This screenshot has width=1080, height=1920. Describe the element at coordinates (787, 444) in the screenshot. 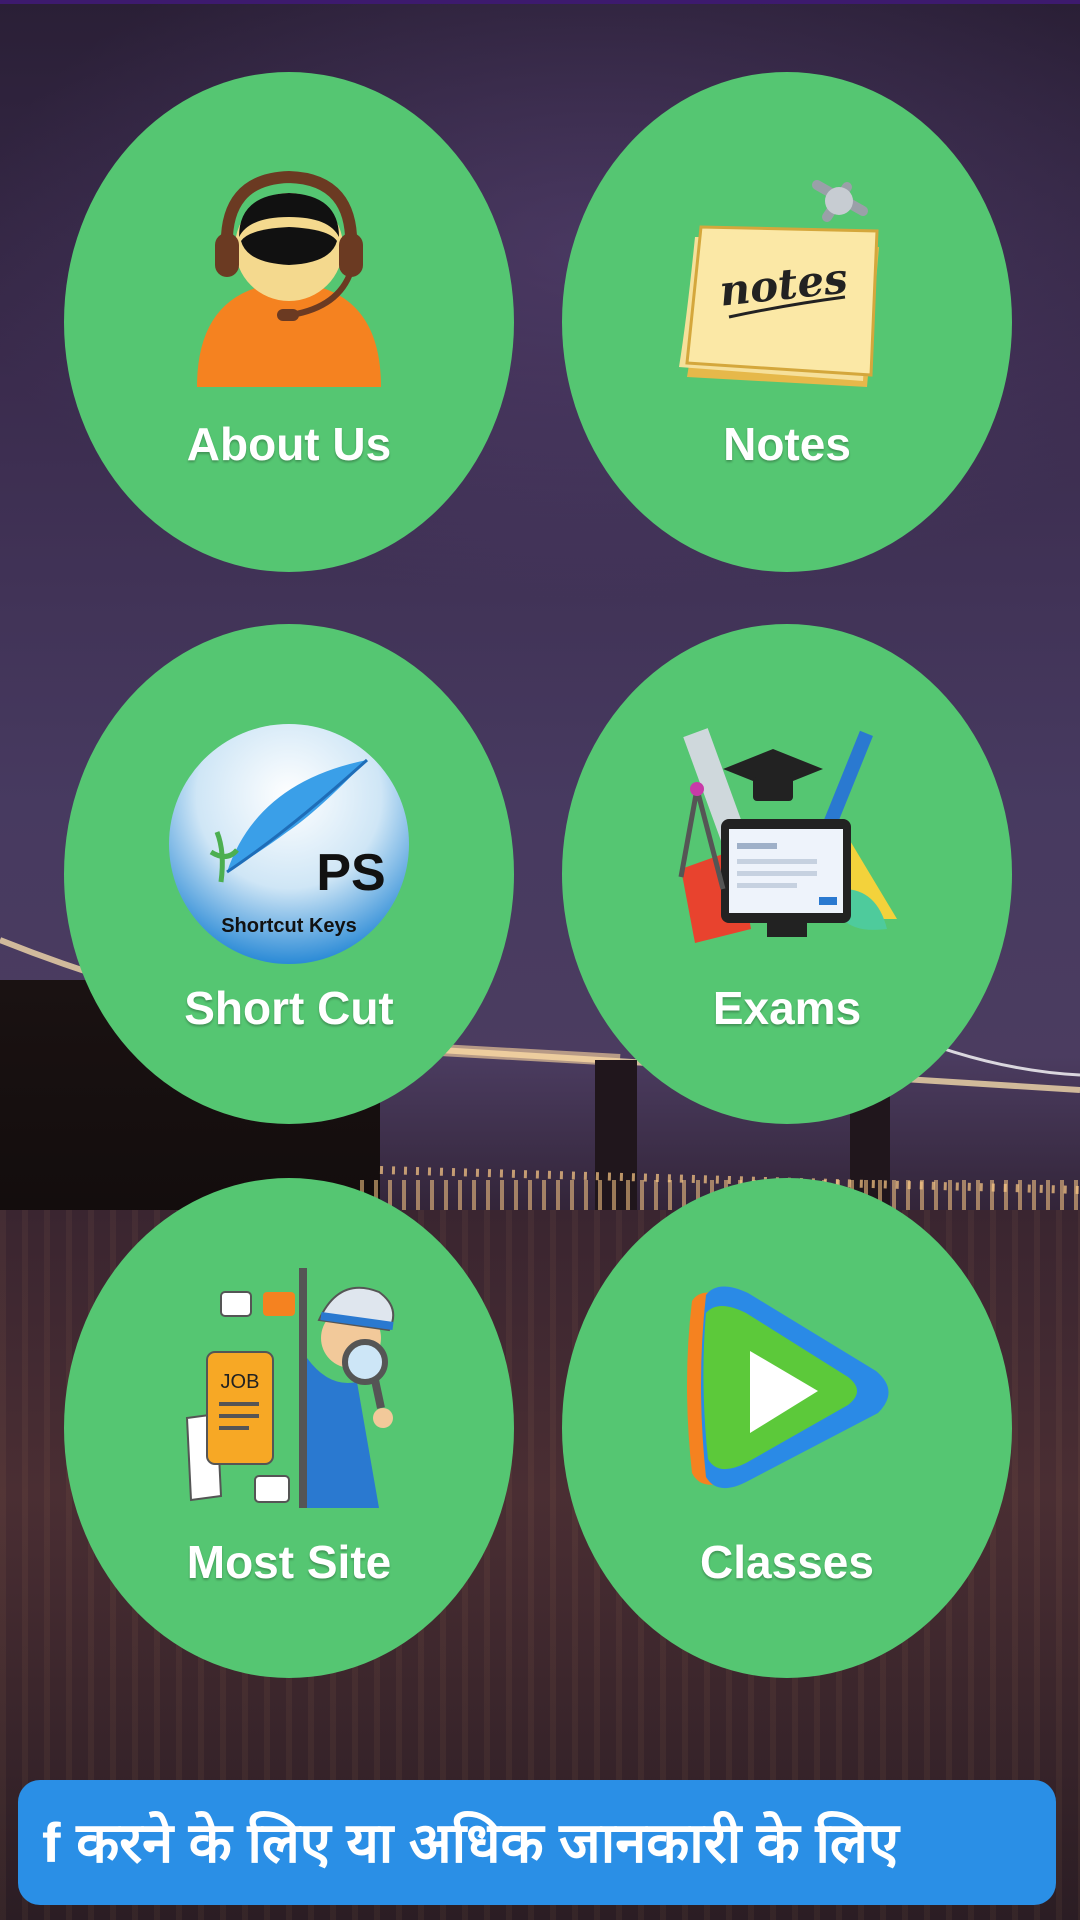

I see `notes-label: Notes` at that location.